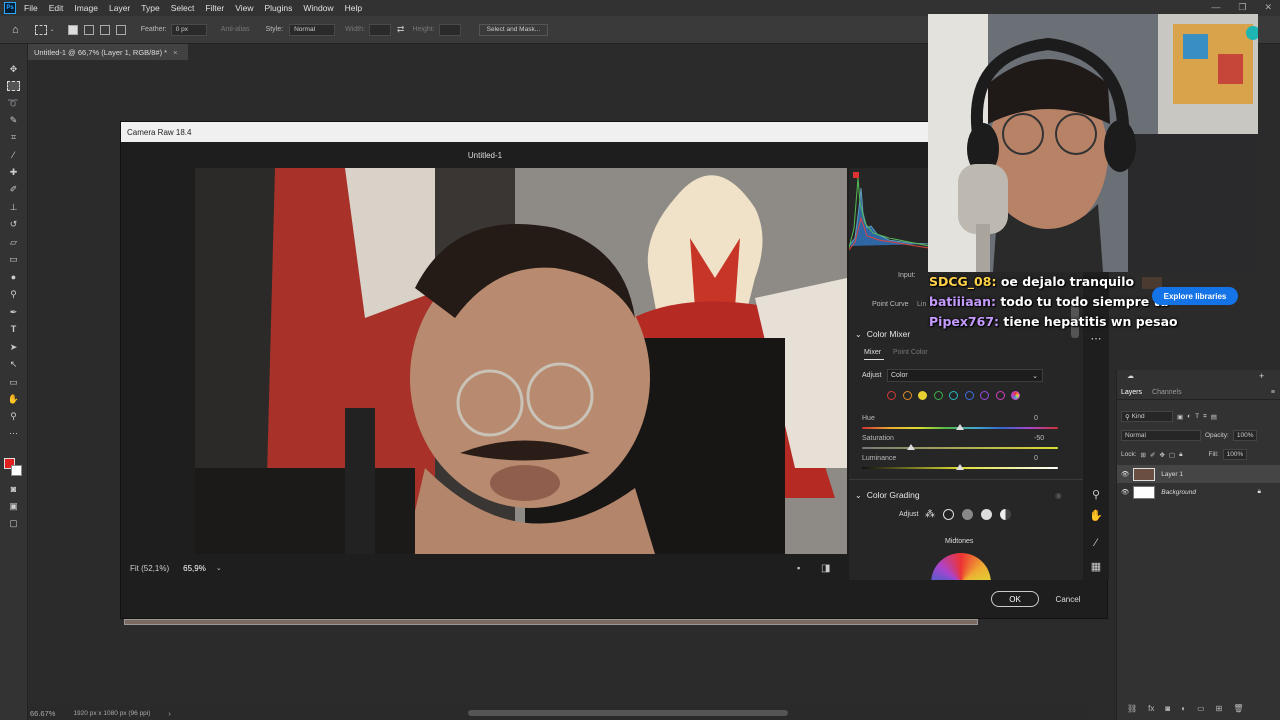 Image resolution: width=1280 pixels, height=720 pixels. I want to click on document-tab: Untitled-1 @ 66,7% (Layer 1, RGB/8#) * ×, so click(108, 52).